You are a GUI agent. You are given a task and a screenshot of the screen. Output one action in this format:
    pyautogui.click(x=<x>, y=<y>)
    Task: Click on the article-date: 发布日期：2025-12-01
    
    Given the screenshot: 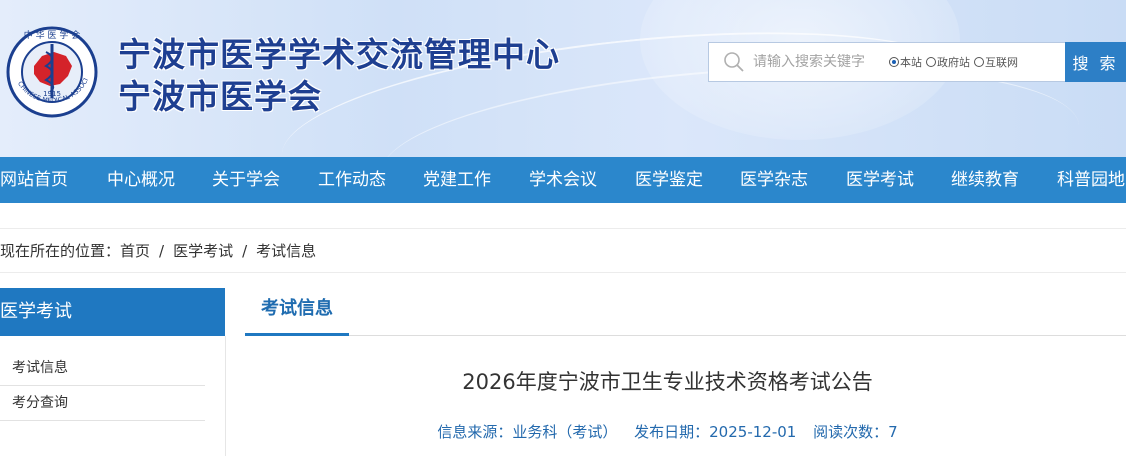 What is the action you would take?
    pyautogui.click(x=715, y=432)
    